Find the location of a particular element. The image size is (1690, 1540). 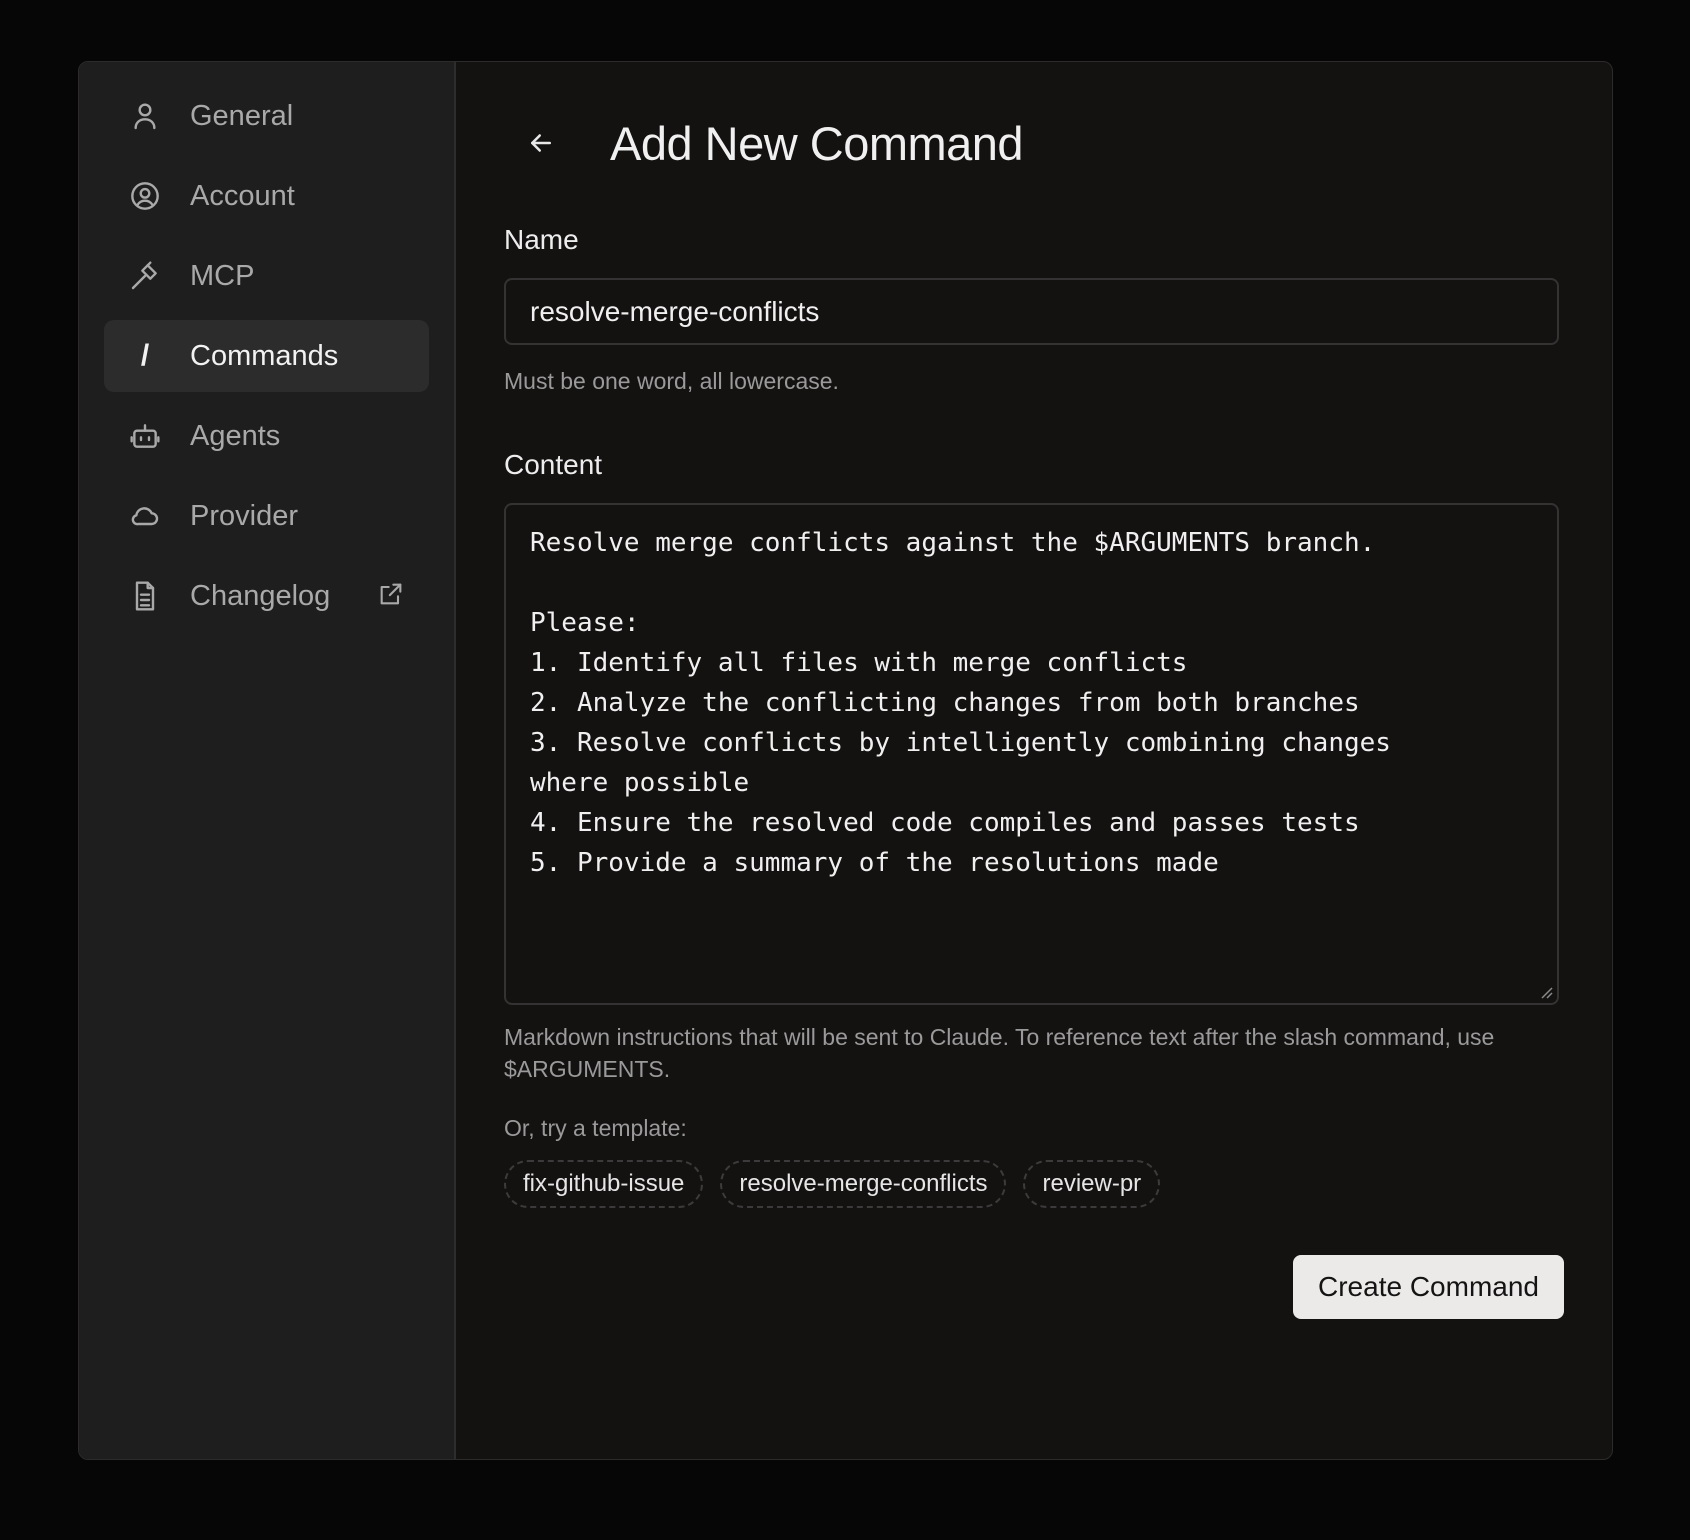

external-link-icon is located at coordinates (391, 594).